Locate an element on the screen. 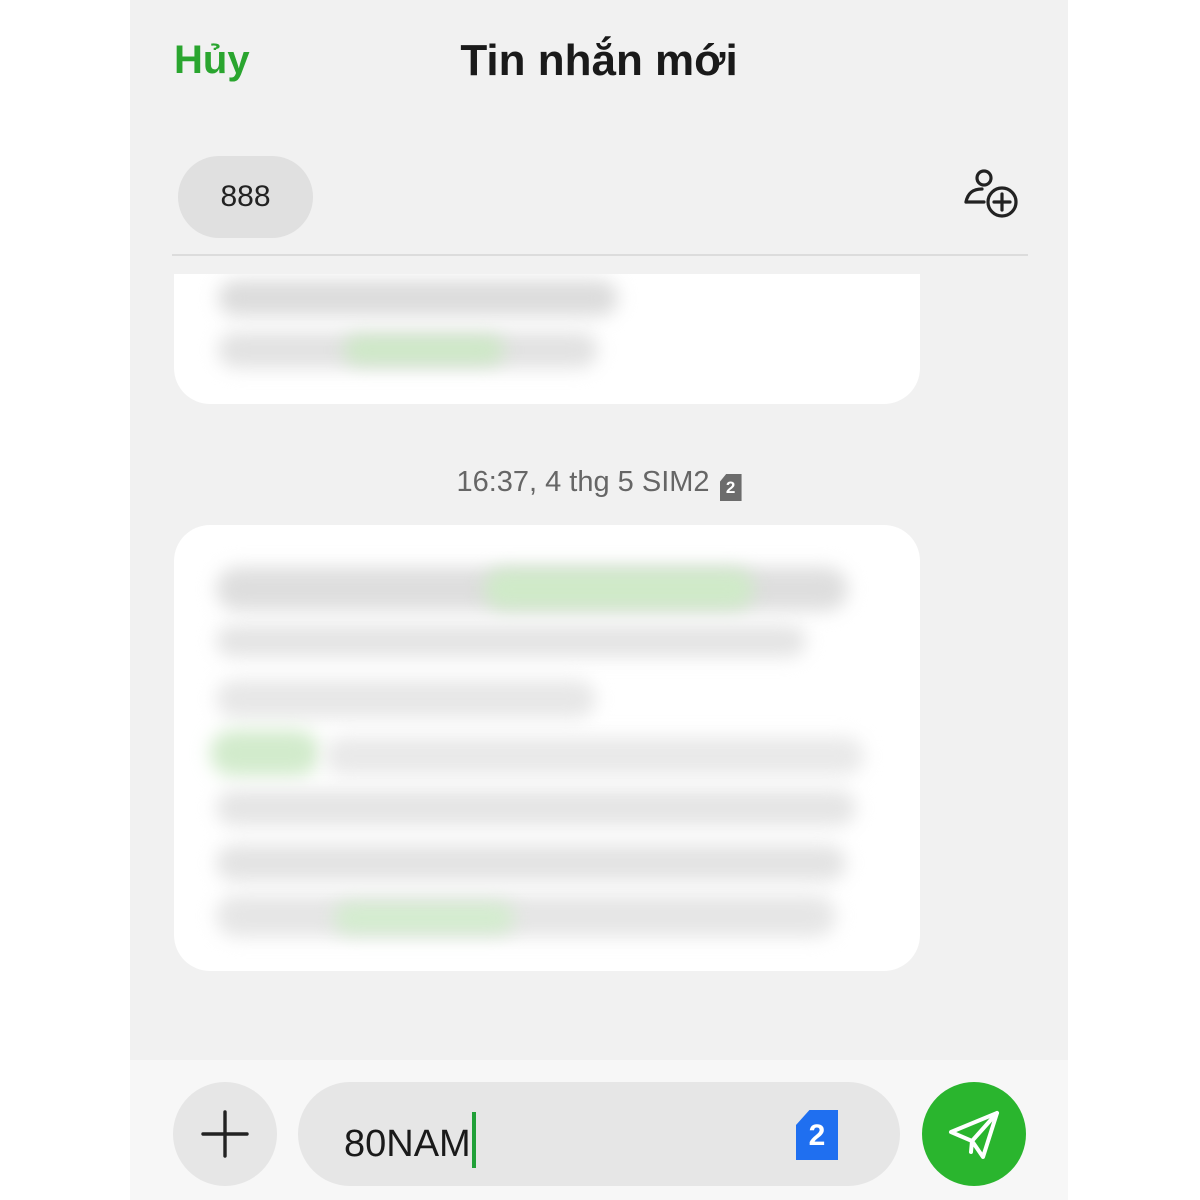 The image size is (1200, 1200). sim-badge-icon: 2 is located at coordinates (730, 487).